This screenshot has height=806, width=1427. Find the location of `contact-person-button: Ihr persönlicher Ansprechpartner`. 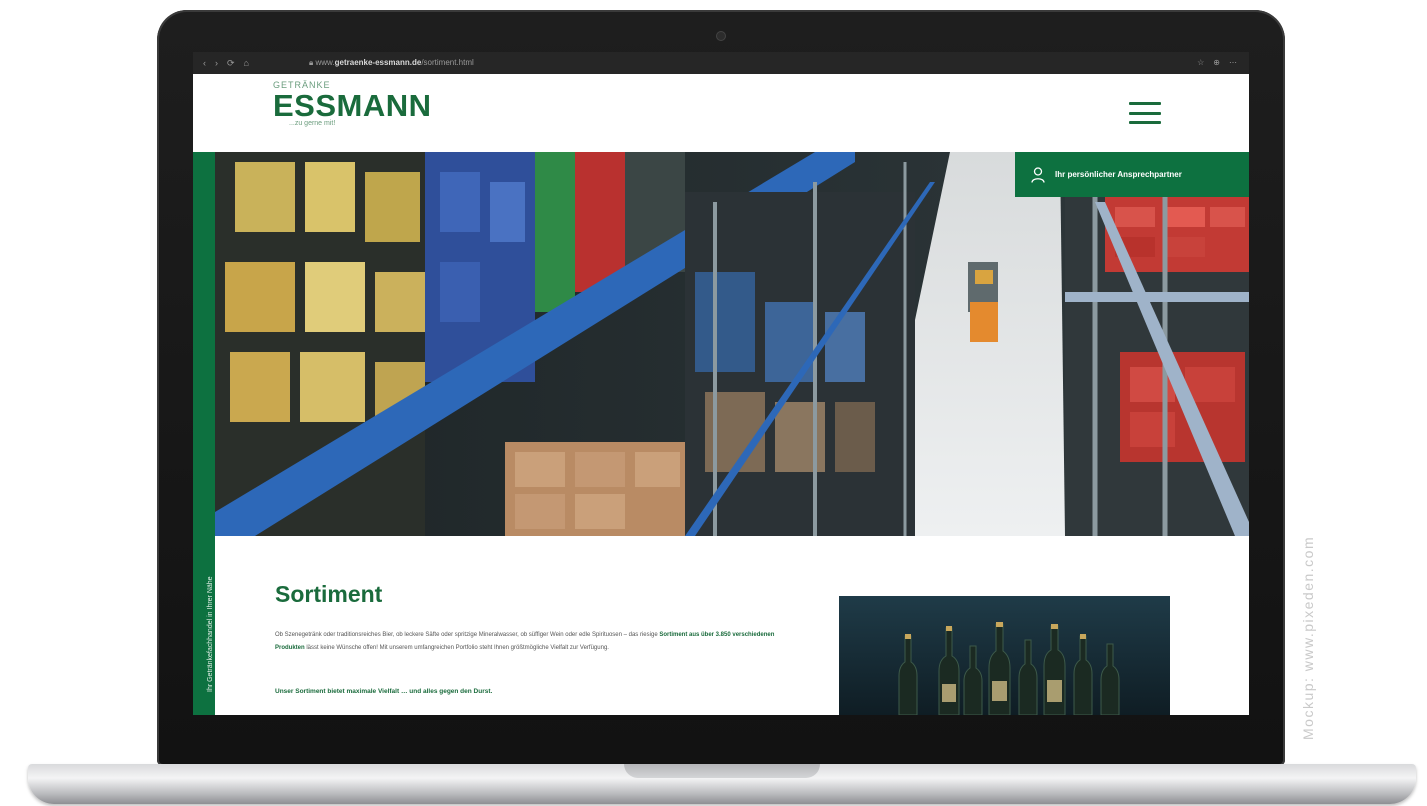

contact-person-button: Ihr persönlicher Ansprechpartner is located at coordinates (1132, 174).